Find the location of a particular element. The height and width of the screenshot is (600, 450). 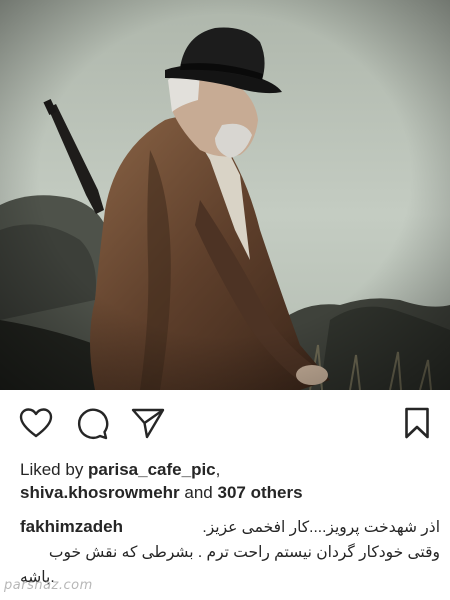

likes-others-link: 307 others is located at coordinates (259, 492).